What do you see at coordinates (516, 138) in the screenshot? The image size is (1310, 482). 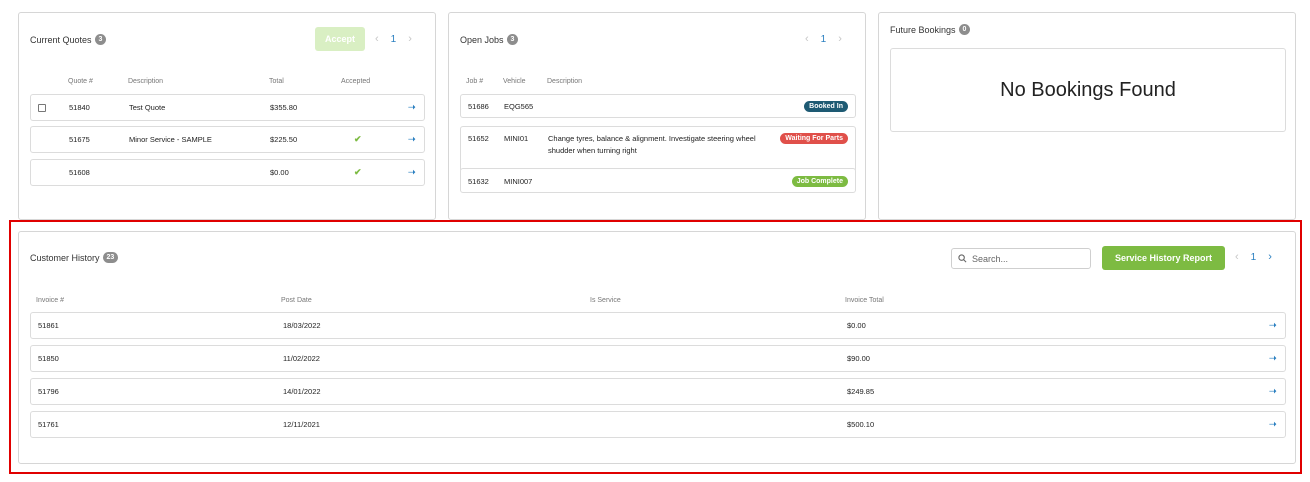 I see `job-vehicle: MINI01` at bounding box center [516, 138].